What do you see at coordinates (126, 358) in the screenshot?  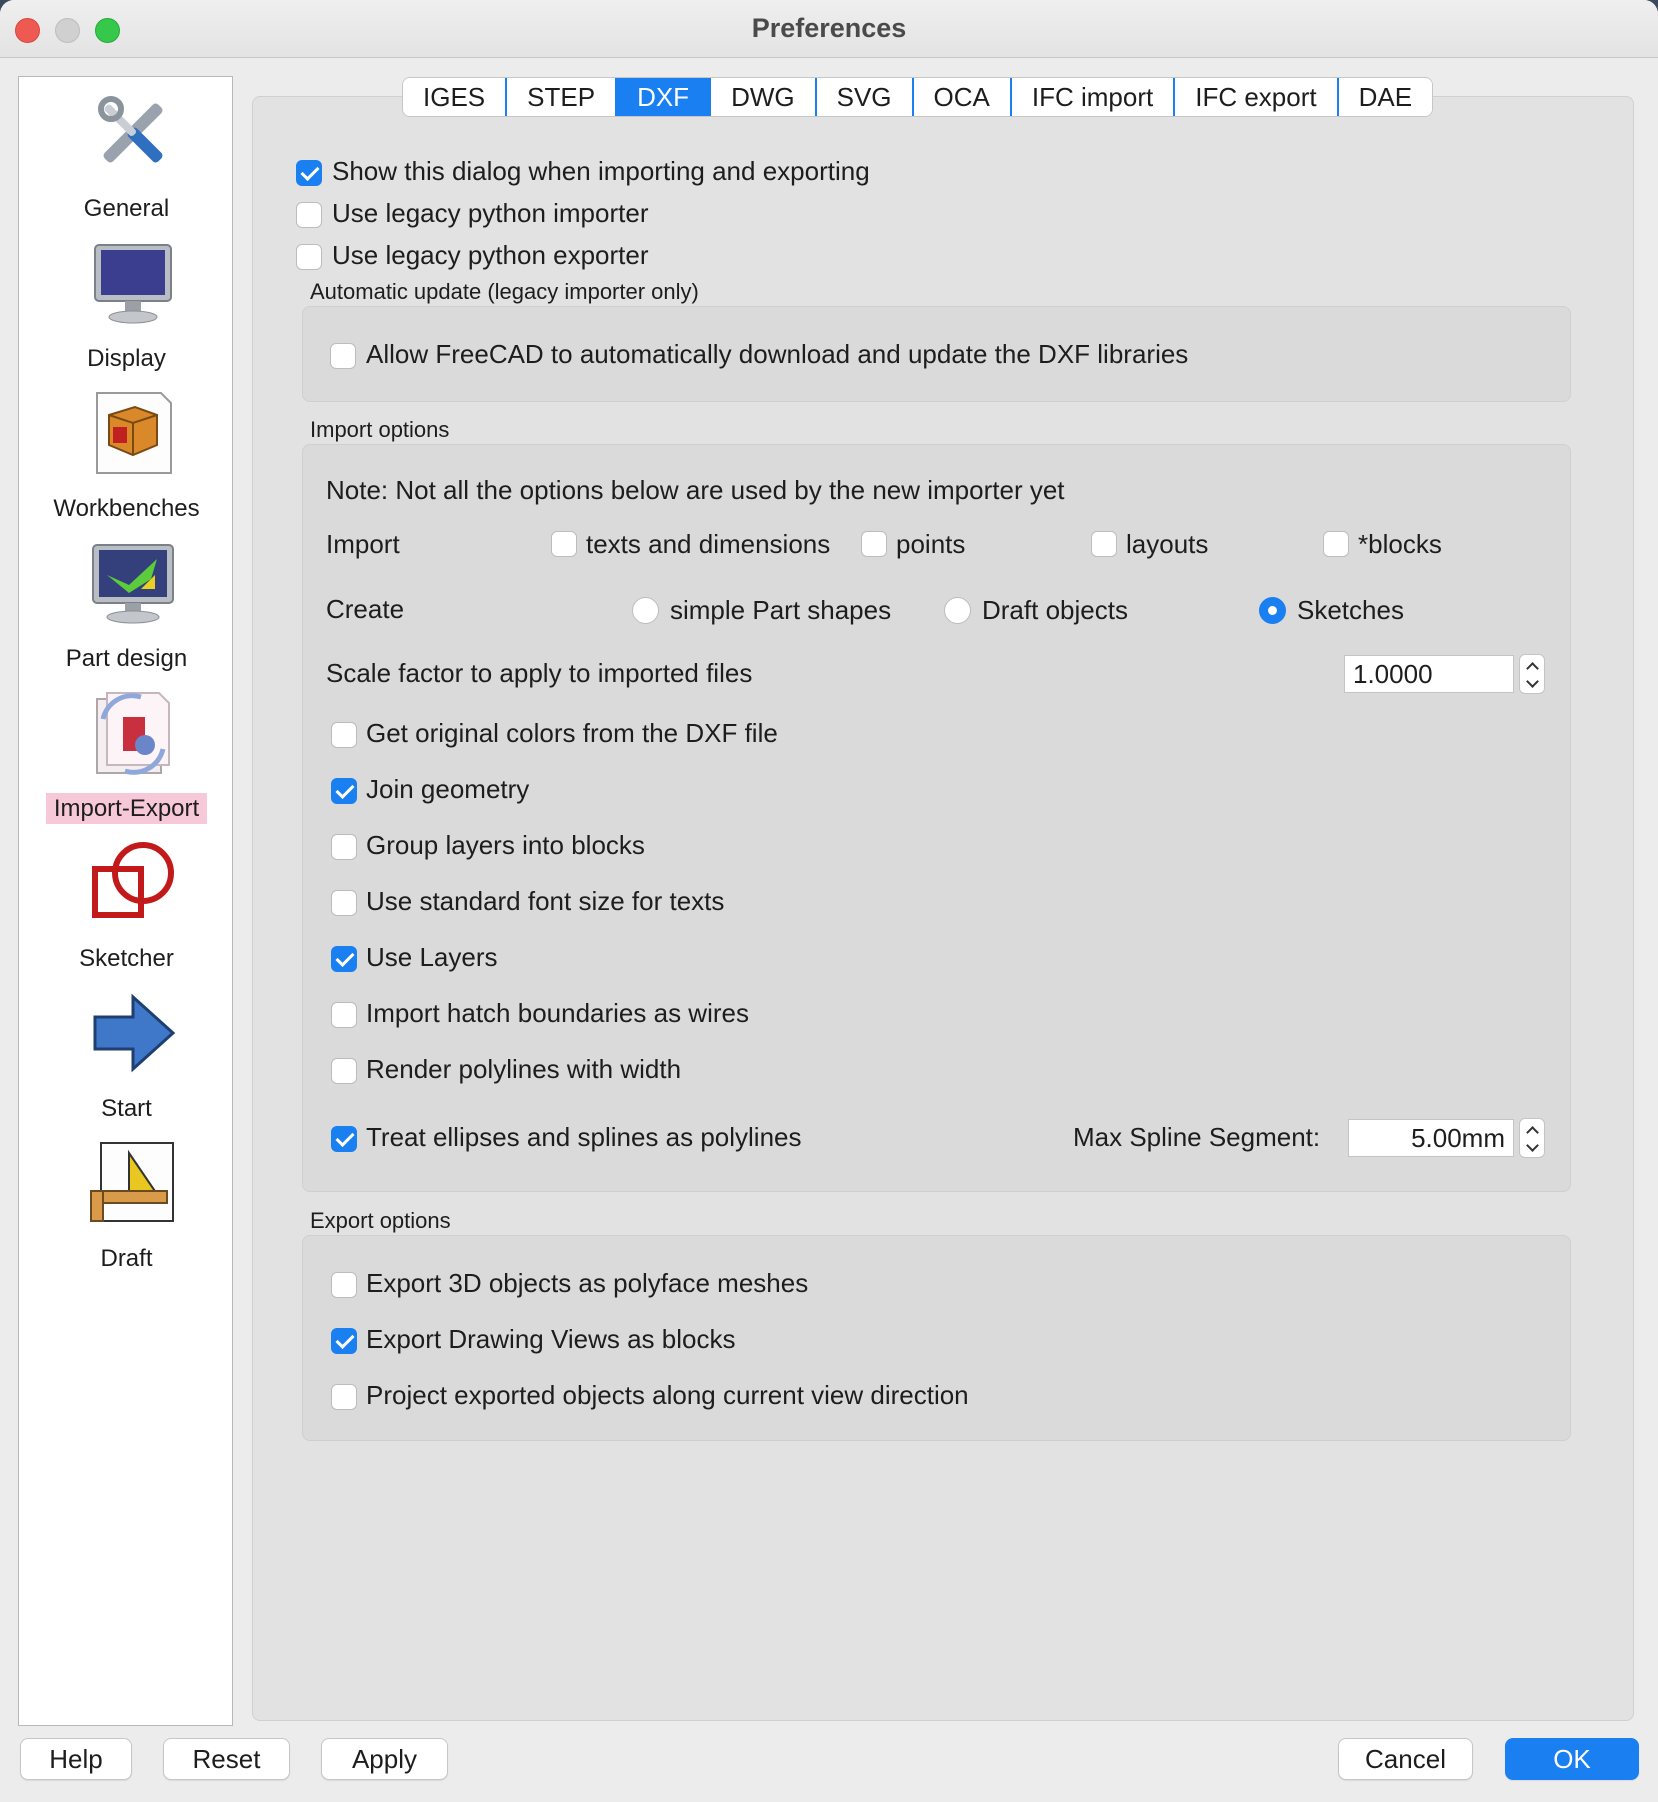 I see `sidebar-item-label: Display` at bounding box center [126, 358].